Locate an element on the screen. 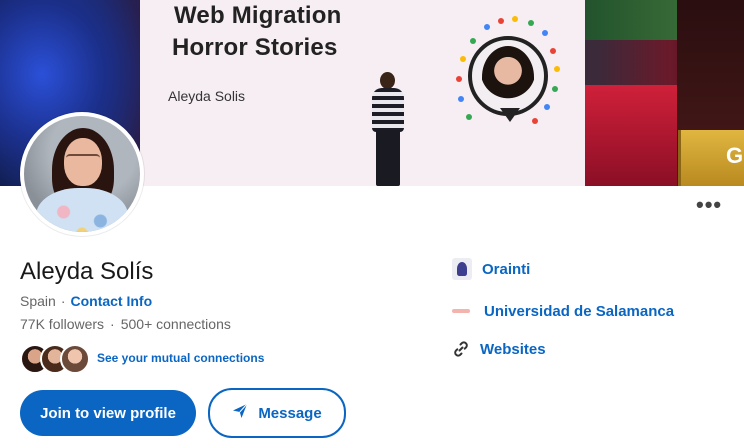  education-name: Universidad de Salamanca is located at coordinates (579, 311).